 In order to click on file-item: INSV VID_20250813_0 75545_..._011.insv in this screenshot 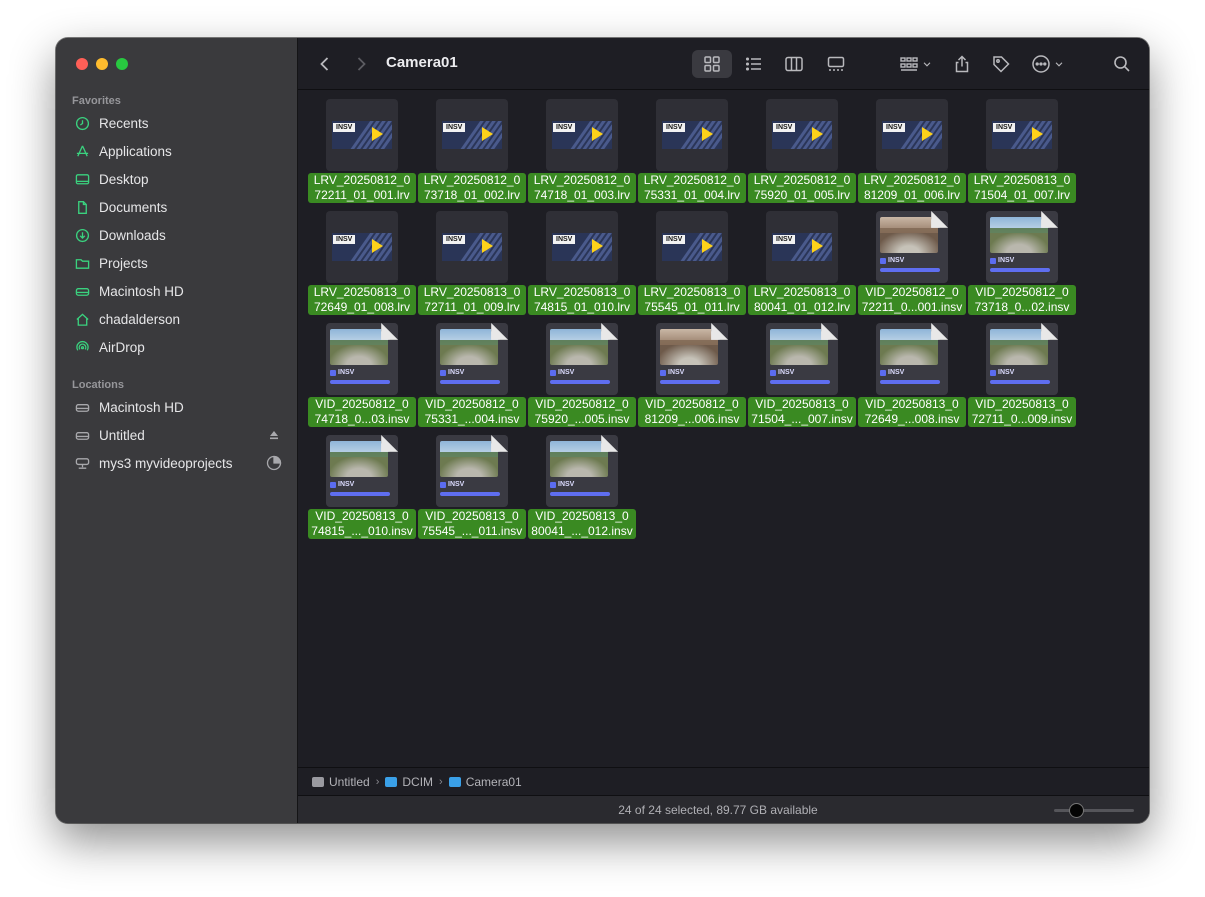, I will do `click(472, 483)`.